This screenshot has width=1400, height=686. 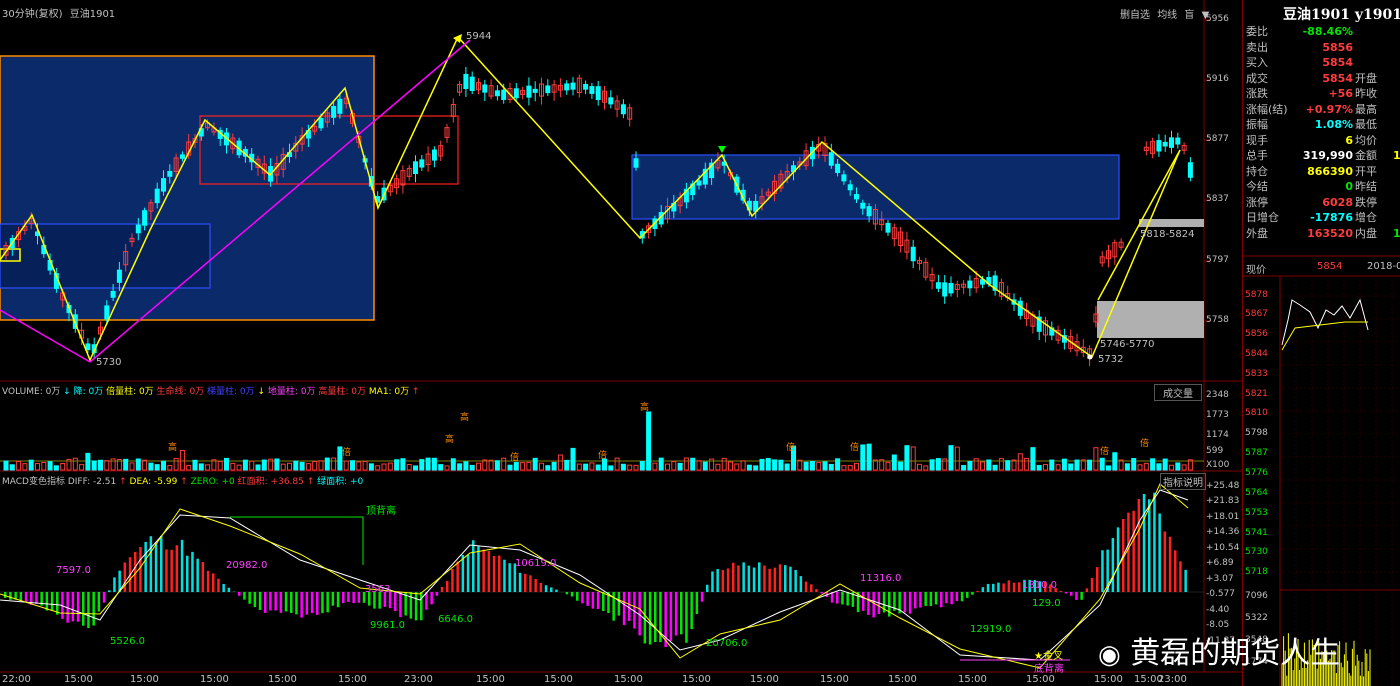 I want to click on volume-indicator-item: ↓, so click(x=262, y=392).